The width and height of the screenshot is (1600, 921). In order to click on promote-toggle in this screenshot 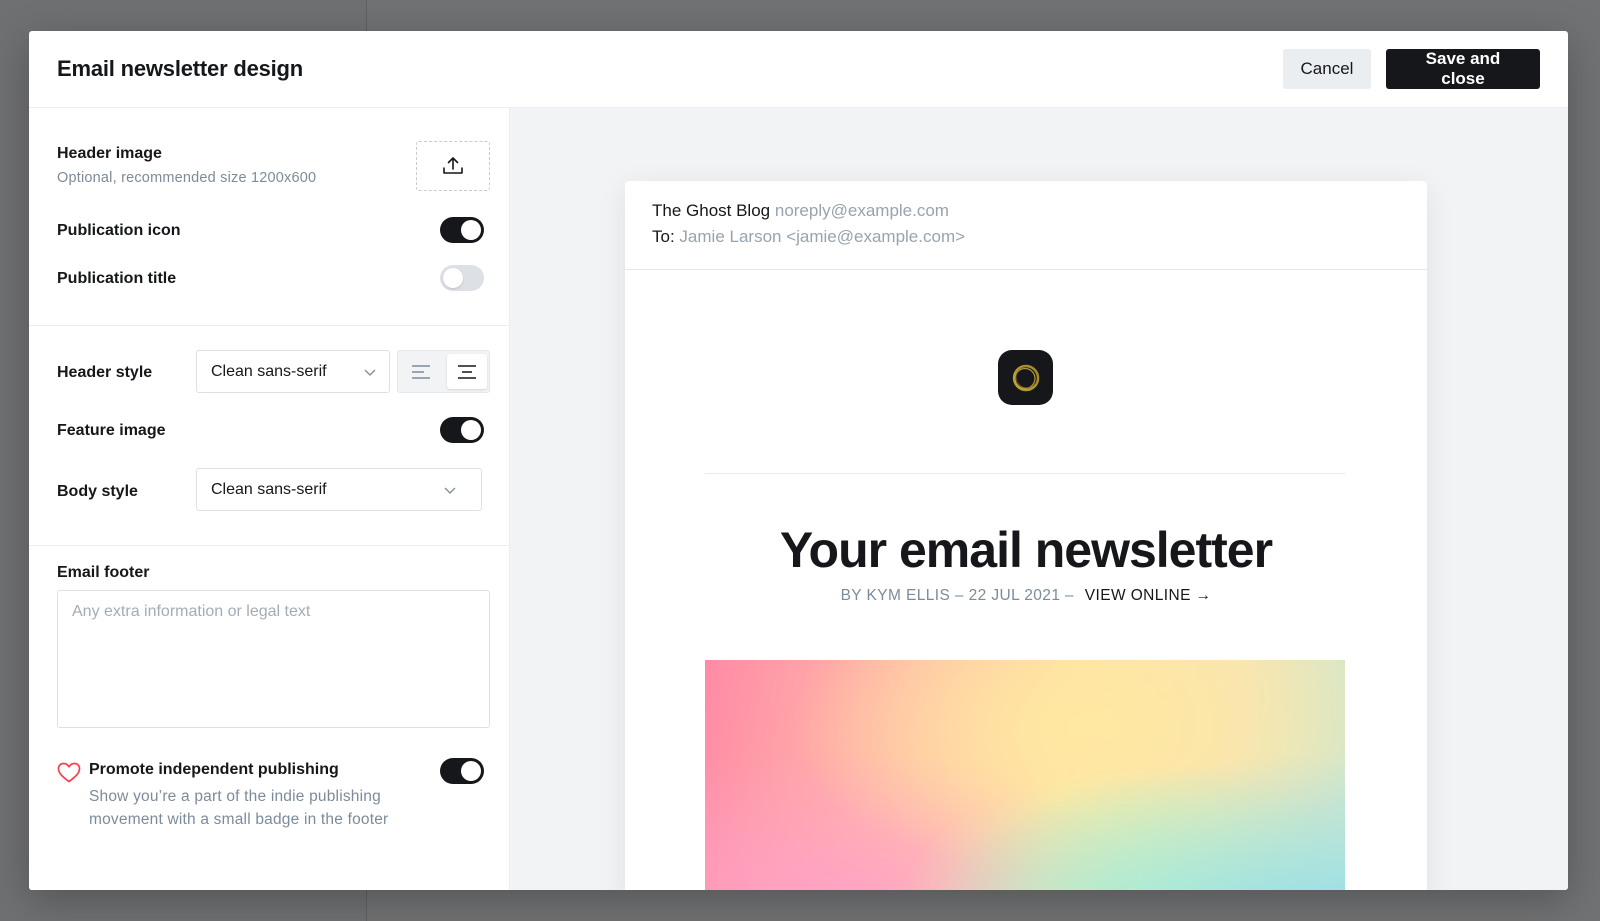, I will do `click(462, 771)`.